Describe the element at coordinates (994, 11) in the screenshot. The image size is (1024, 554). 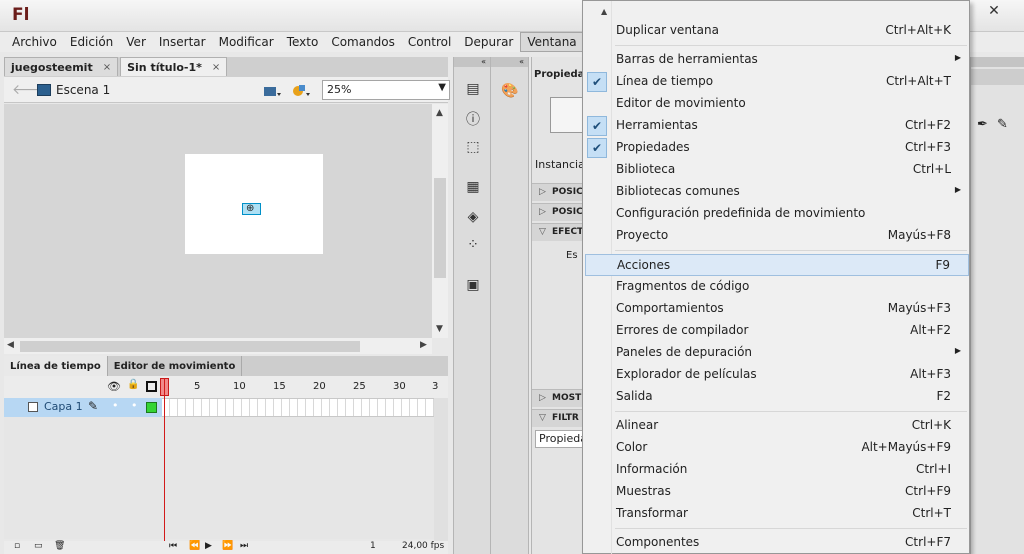
I see `window-close-button: ✕` at that location.